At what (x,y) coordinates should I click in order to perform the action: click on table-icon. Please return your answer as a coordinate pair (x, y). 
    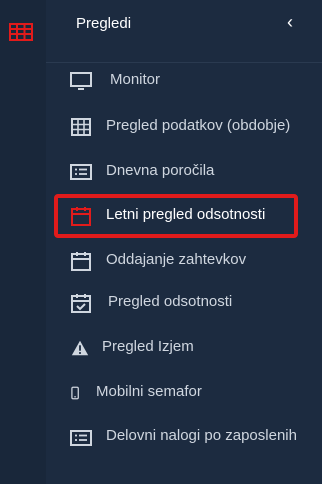
    Looking at the image, I should click on (81, 127).